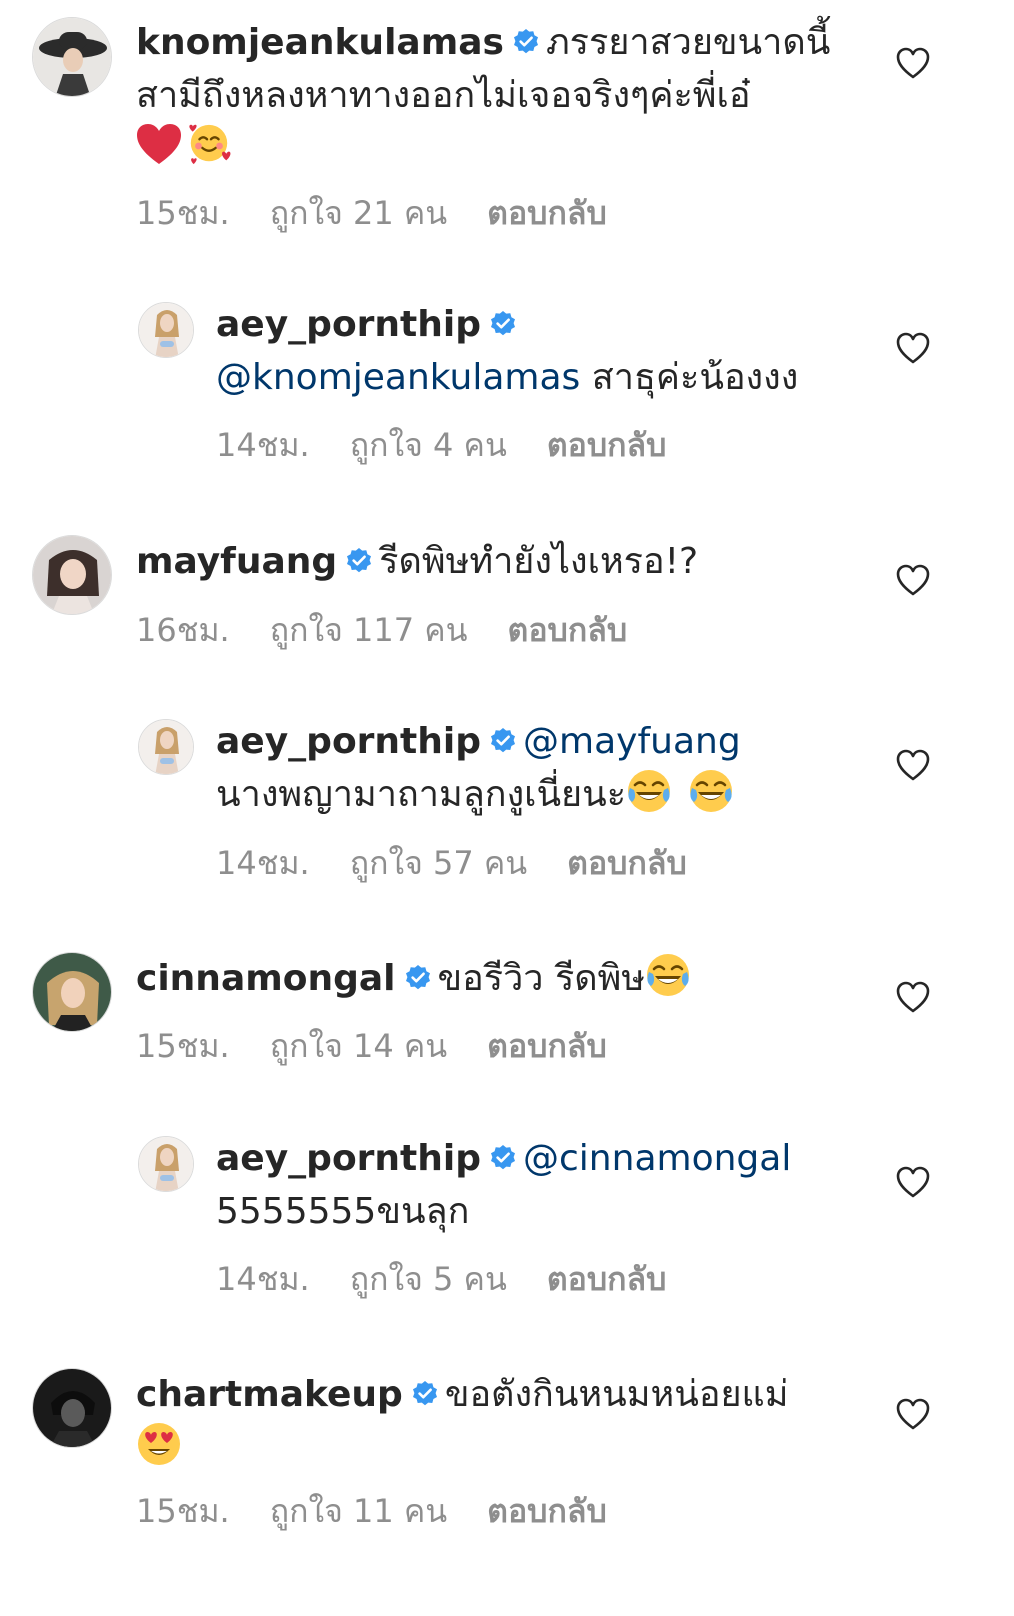 This screenshot has height=1616, width=1014. I want to click on heart-eyes-icon, so click(159, 1444).